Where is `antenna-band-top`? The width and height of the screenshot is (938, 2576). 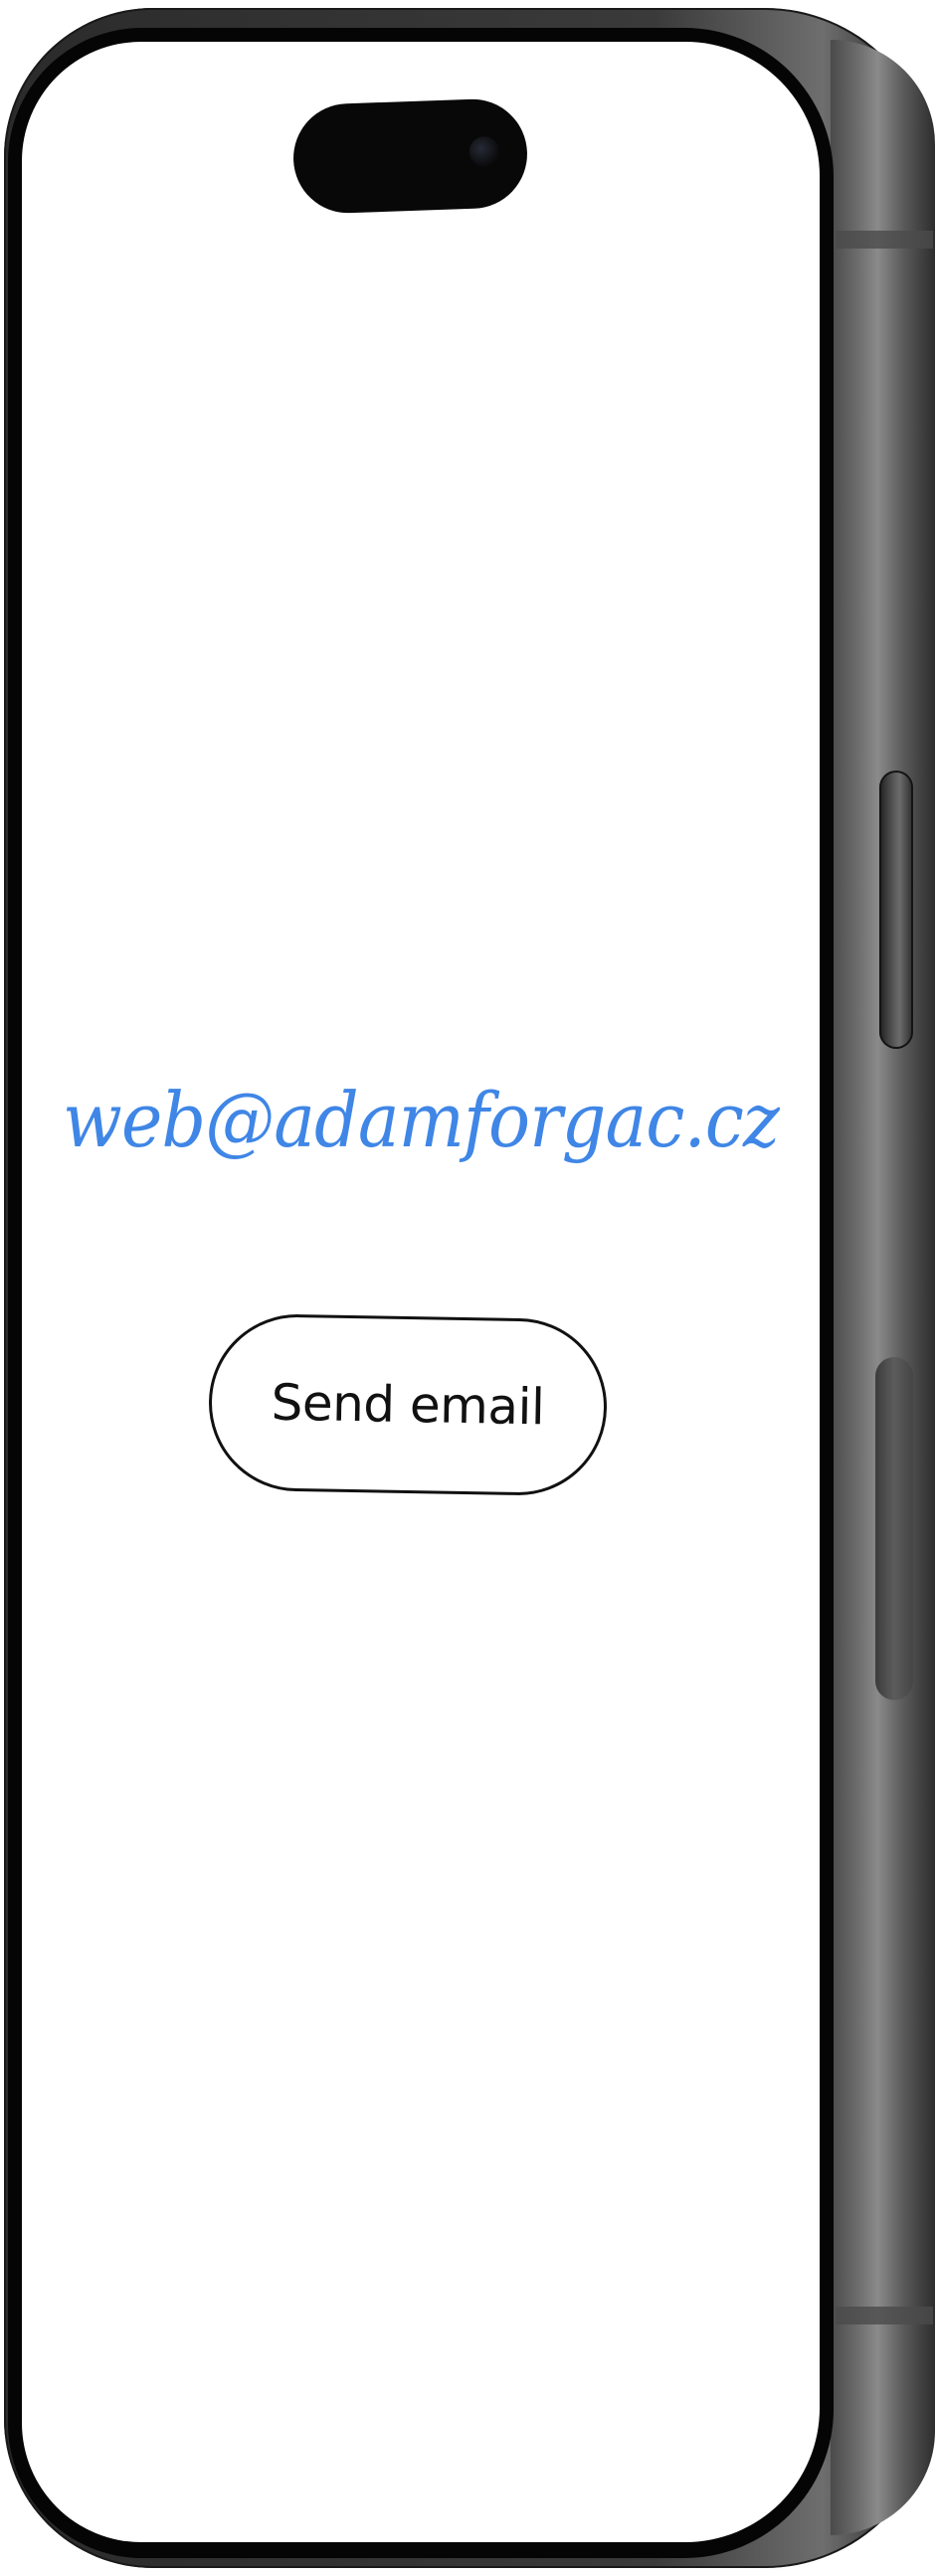 antenna-band-top is located at coordinates (884, 240).